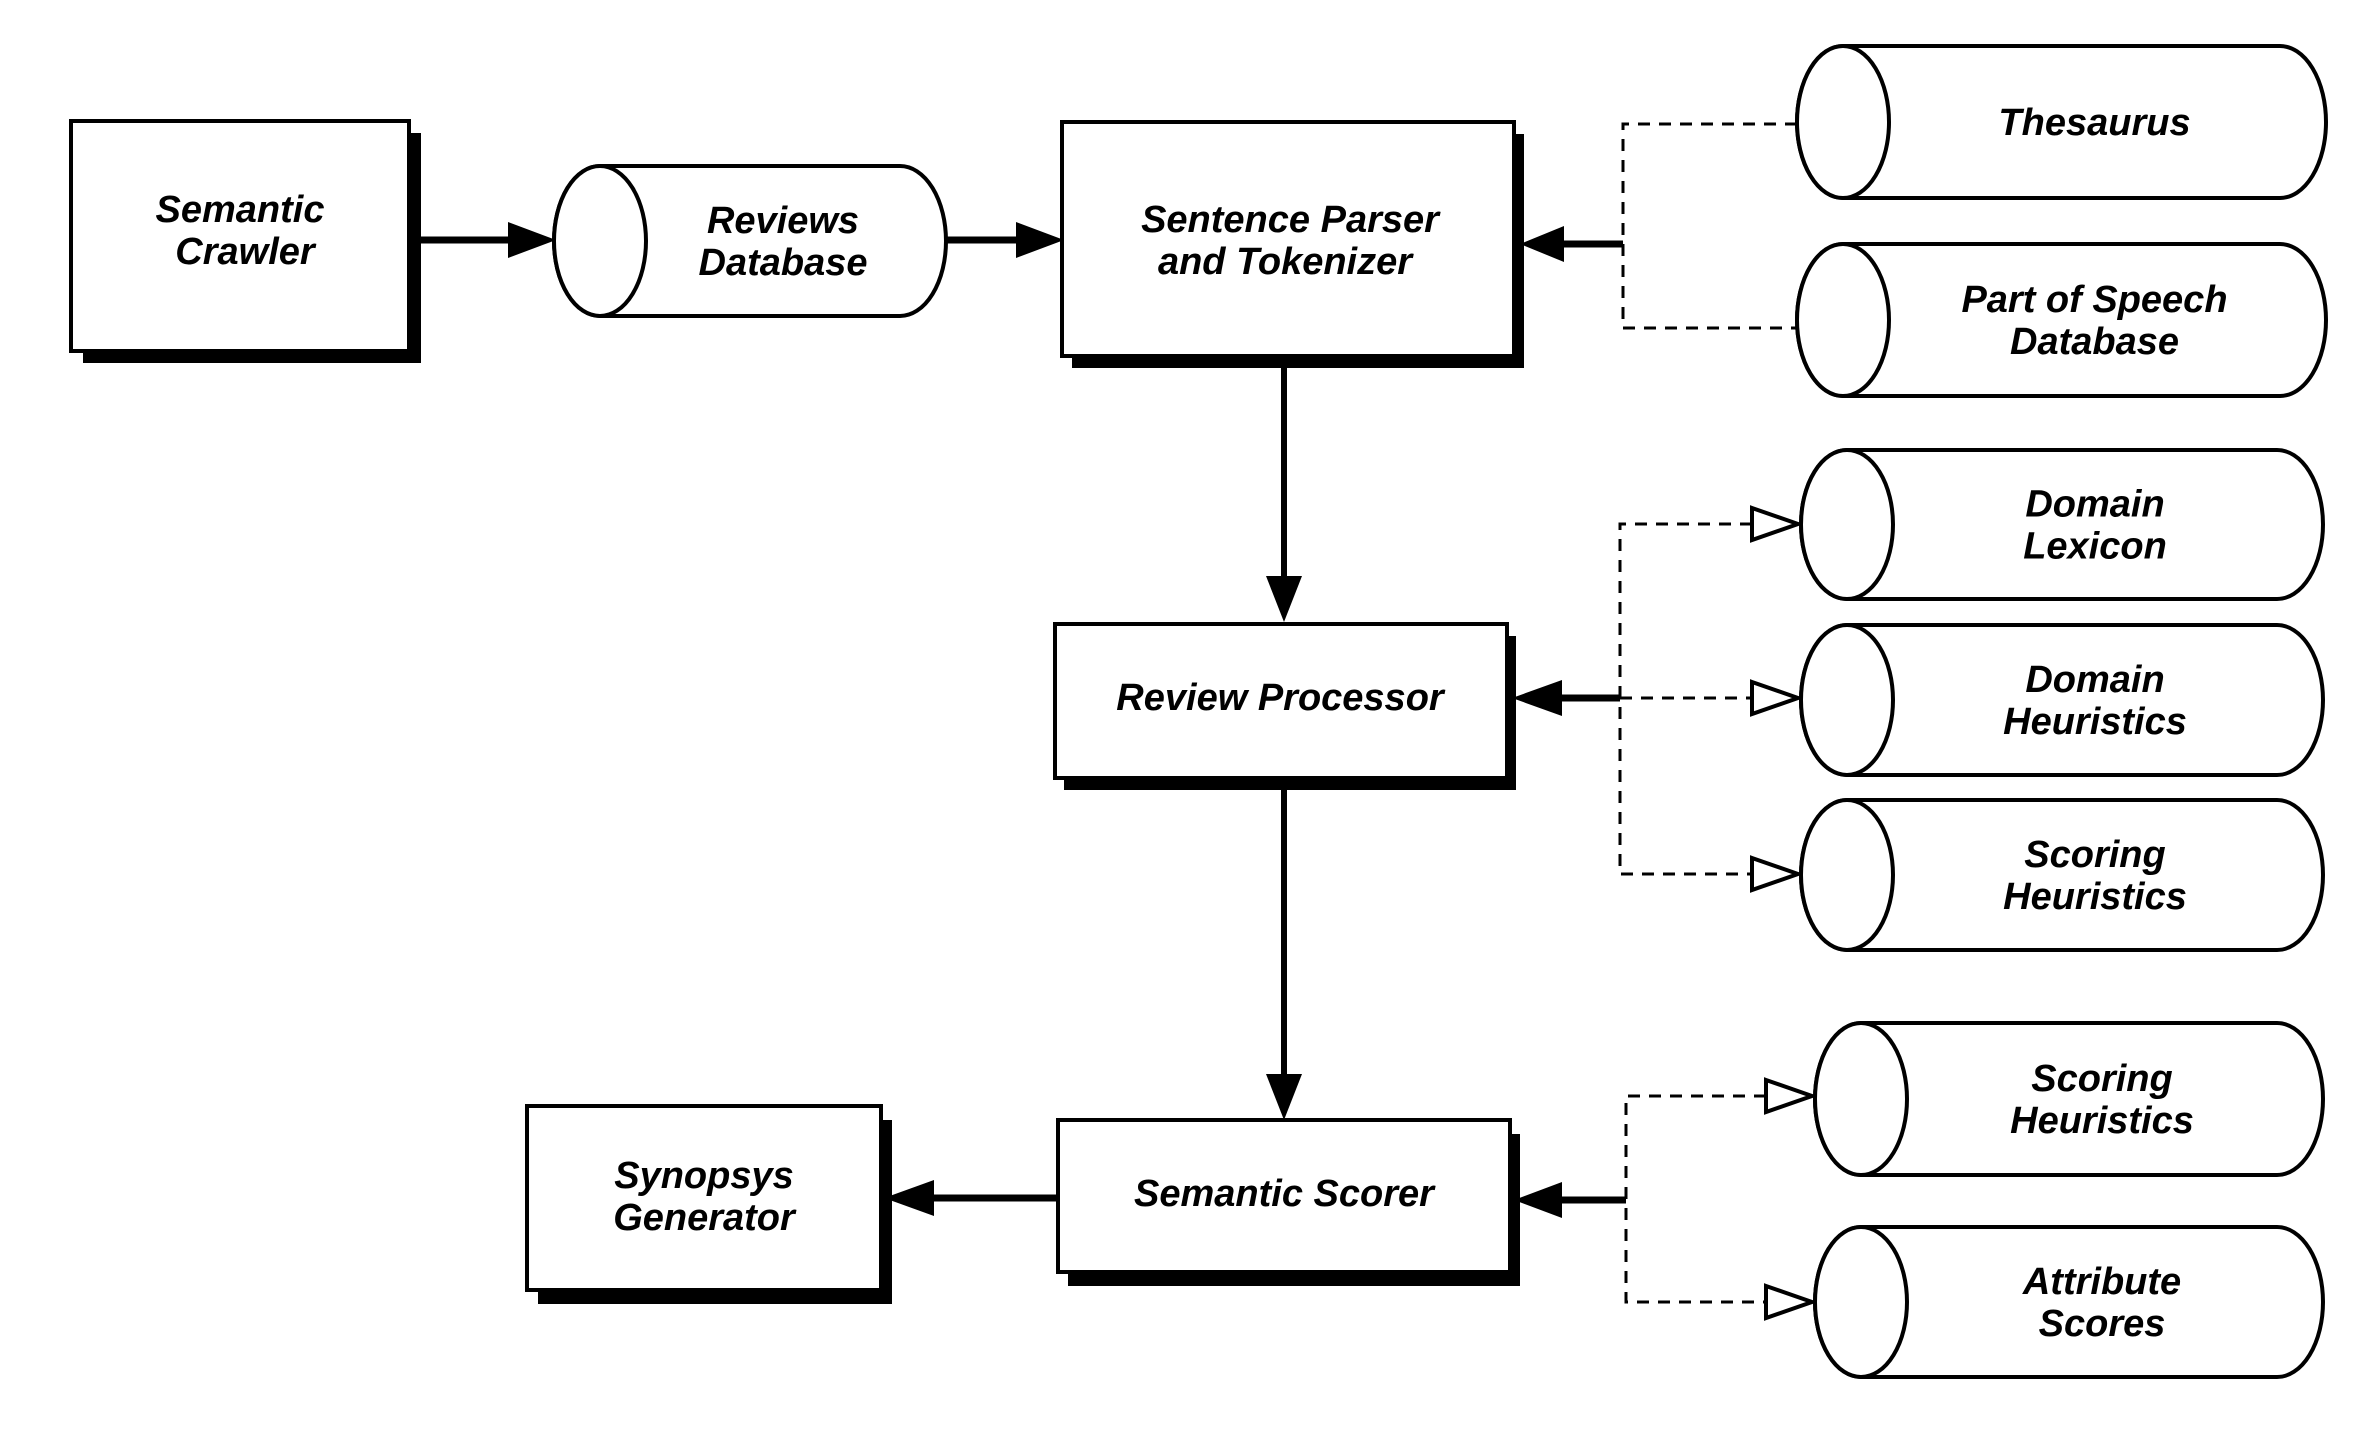 The height and width of the screenshot is (1432, 2359). I want to click on datastore-domain-lexicon: DomainLexicon, so click(2062, 524).